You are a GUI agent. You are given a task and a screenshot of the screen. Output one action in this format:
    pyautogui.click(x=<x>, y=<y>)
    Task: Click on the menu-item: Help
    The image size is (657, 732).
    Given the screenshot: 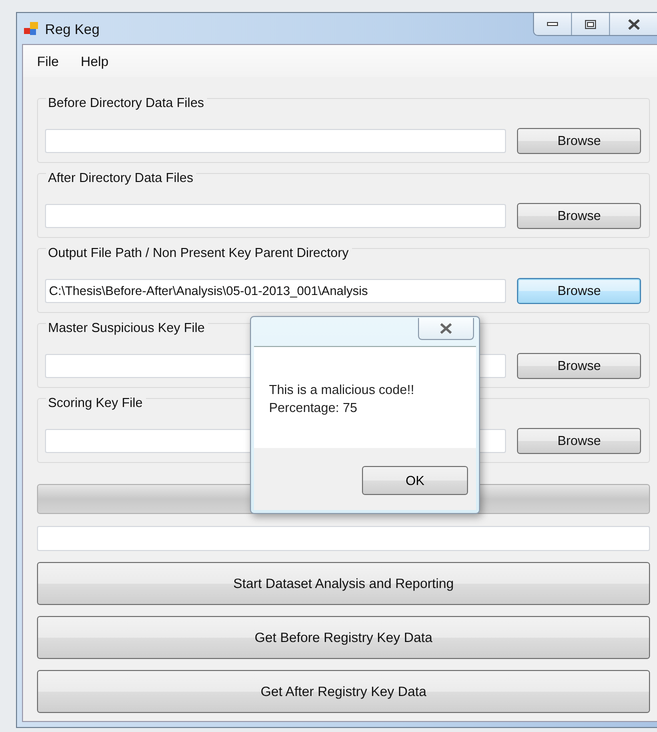 What is the action you would take?
    pyautogui.click(x=94, y=61)
    